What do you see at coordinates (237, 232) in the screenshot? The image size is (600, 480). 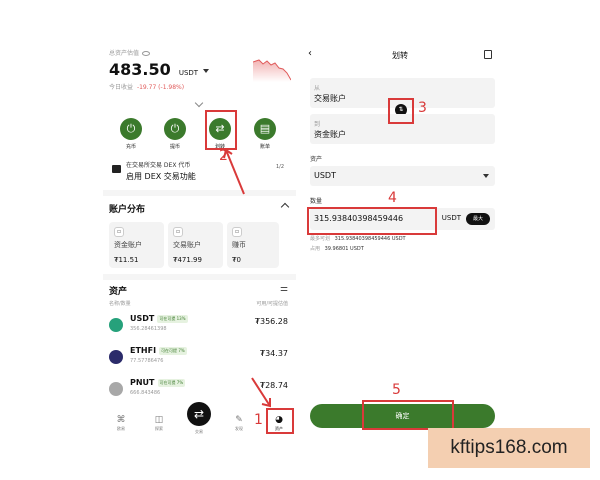 I see `earn-icon: ▫` at bounding box center [237, 232].